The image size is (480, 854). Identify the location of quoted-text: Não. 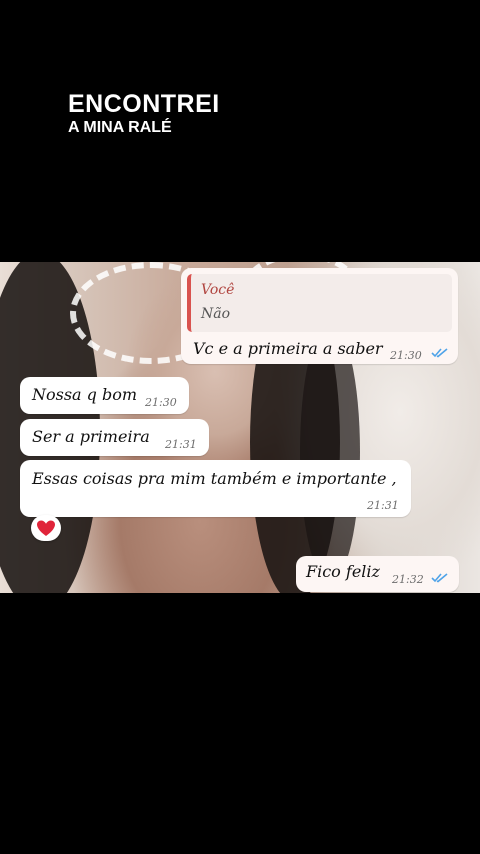
(216, 314).